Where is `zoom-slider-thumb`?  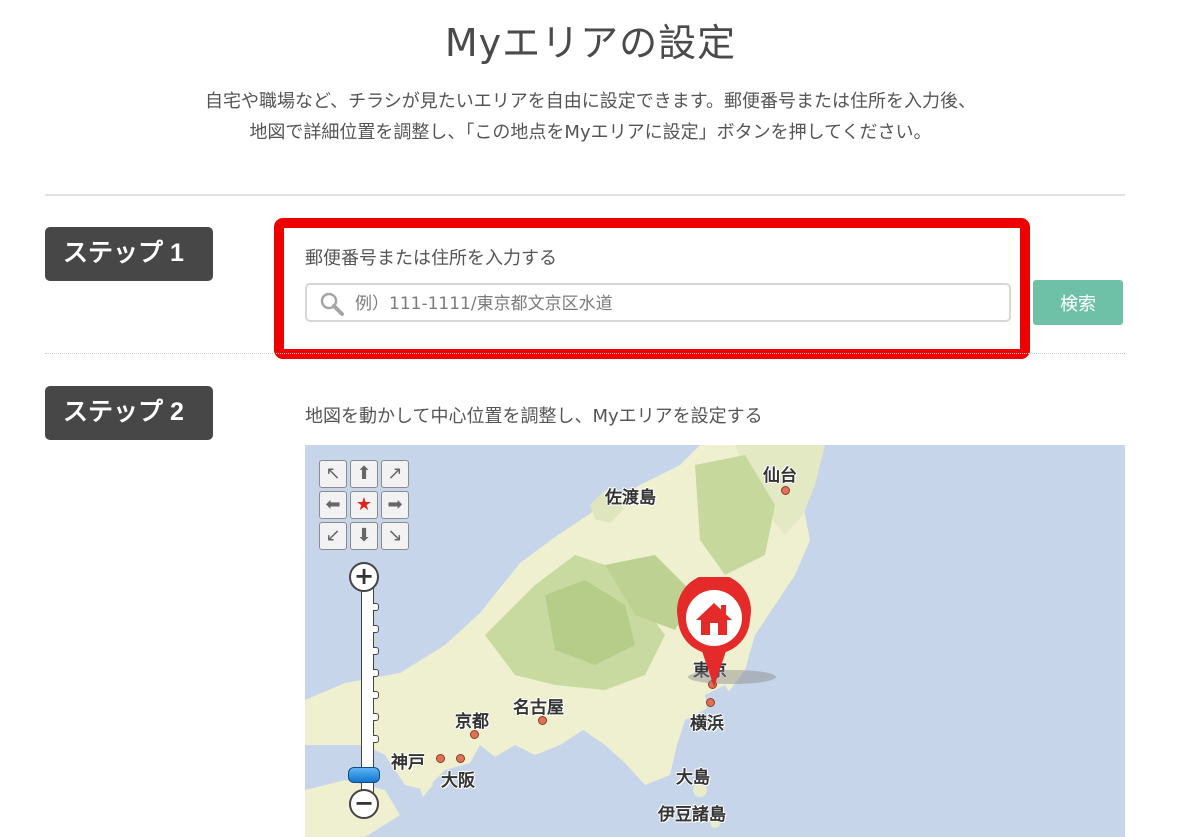
zoom-slider-thumb is located at coordinates (364, 775).